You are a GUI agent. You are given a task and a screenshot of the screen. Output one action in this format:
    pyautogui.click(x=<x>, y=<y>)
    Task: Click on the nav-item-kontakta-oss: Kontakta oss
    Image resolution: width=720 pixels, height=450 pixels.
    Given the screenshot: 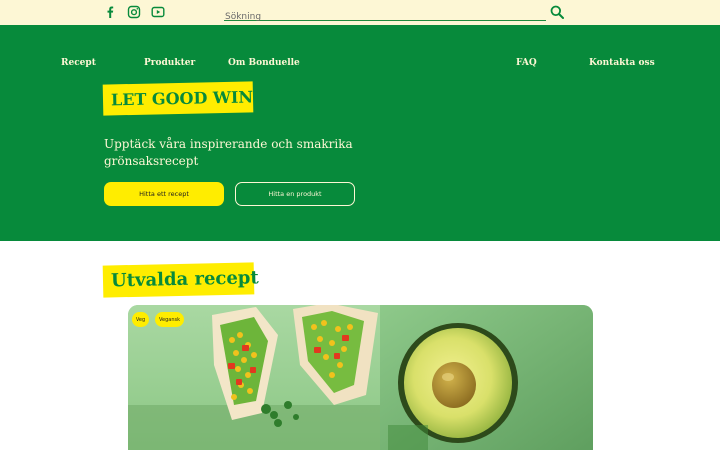 What is the action you would take?
    pyautogui.click(x=622, y=63)
    